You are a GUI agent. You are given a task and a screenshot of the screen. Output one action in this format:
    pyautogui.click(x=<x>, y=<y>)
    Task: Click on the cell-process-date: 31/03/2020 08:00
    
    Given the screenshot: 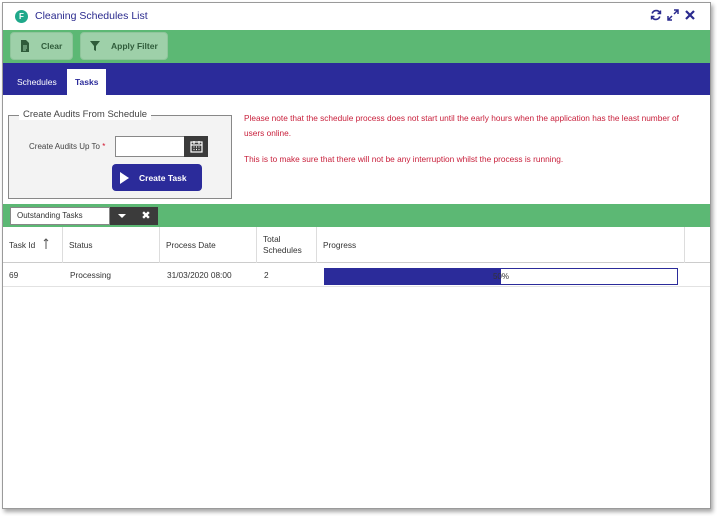 What is the action you would take?
    pyautogui.click(x=199, y=275)
    